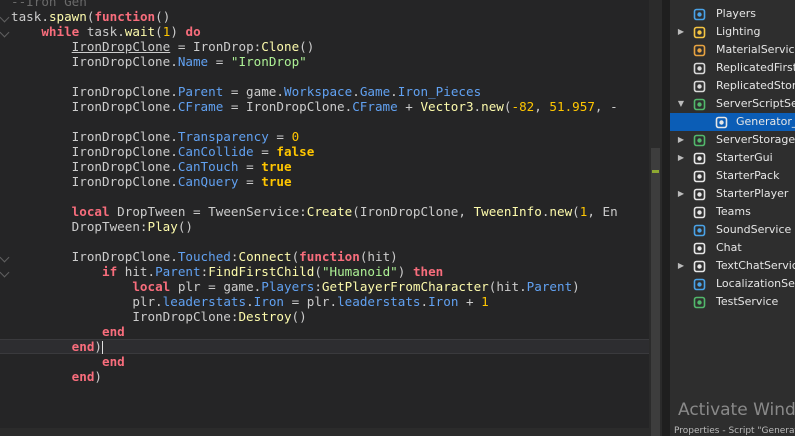  Describe the element at coordinates (732, 248) in the screenshot. I see `explorer-item-chat: Chat` at that location.